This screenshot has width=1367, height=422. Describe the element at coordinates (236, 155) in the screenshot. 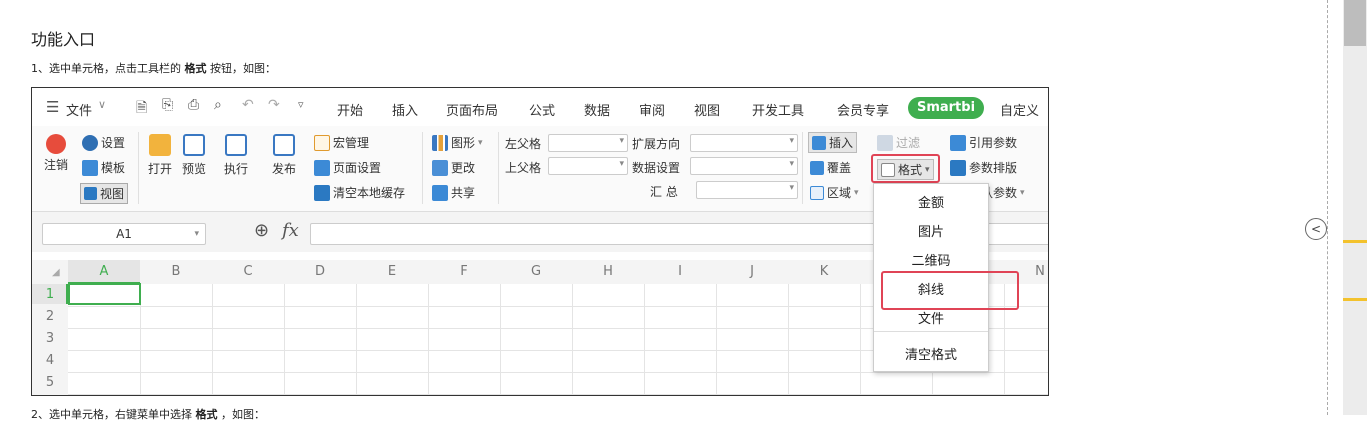

I see `execute-button: 执行` at that location.